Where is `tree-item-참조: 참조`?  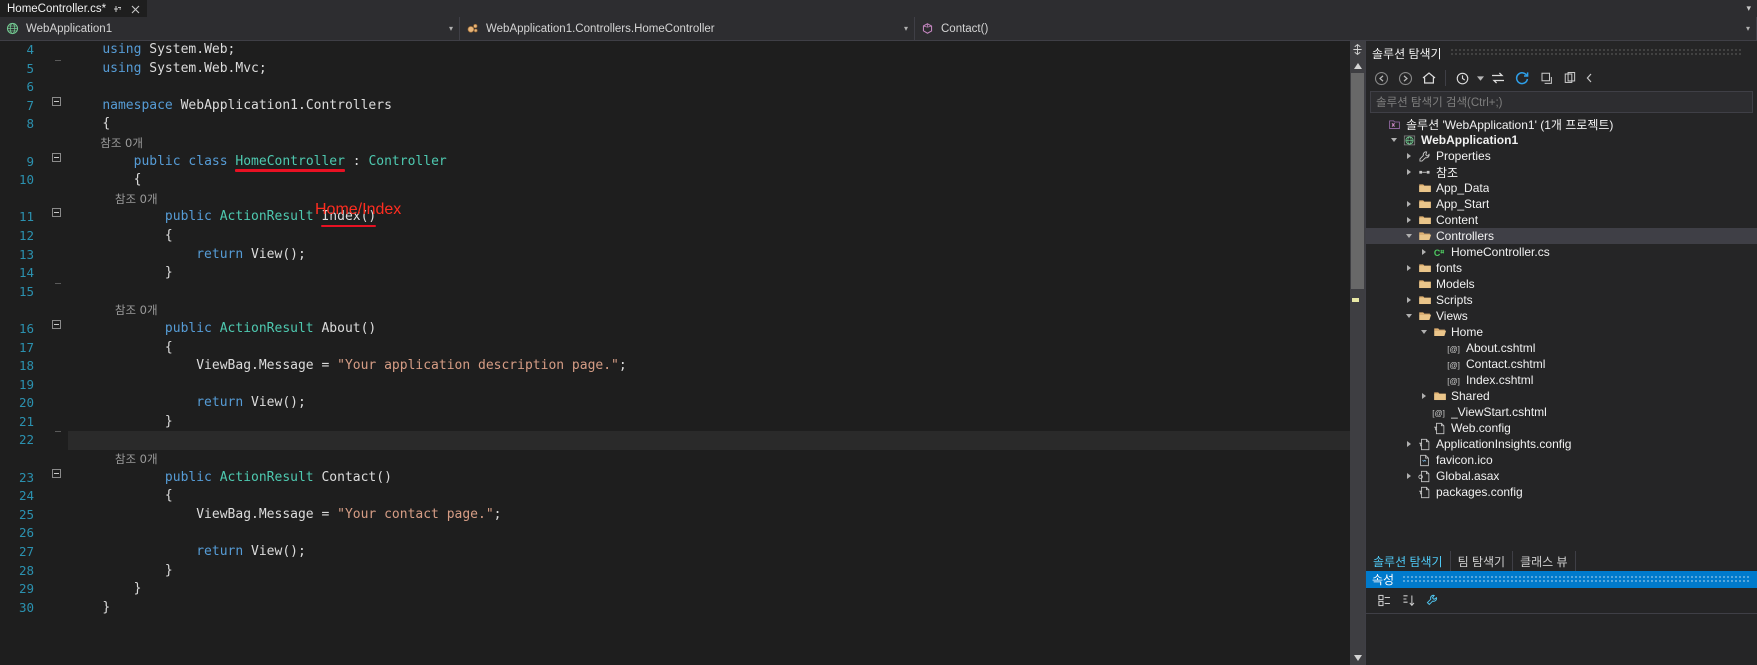
tree-item-참조: 참조 is located at coordinates (1561, 172).